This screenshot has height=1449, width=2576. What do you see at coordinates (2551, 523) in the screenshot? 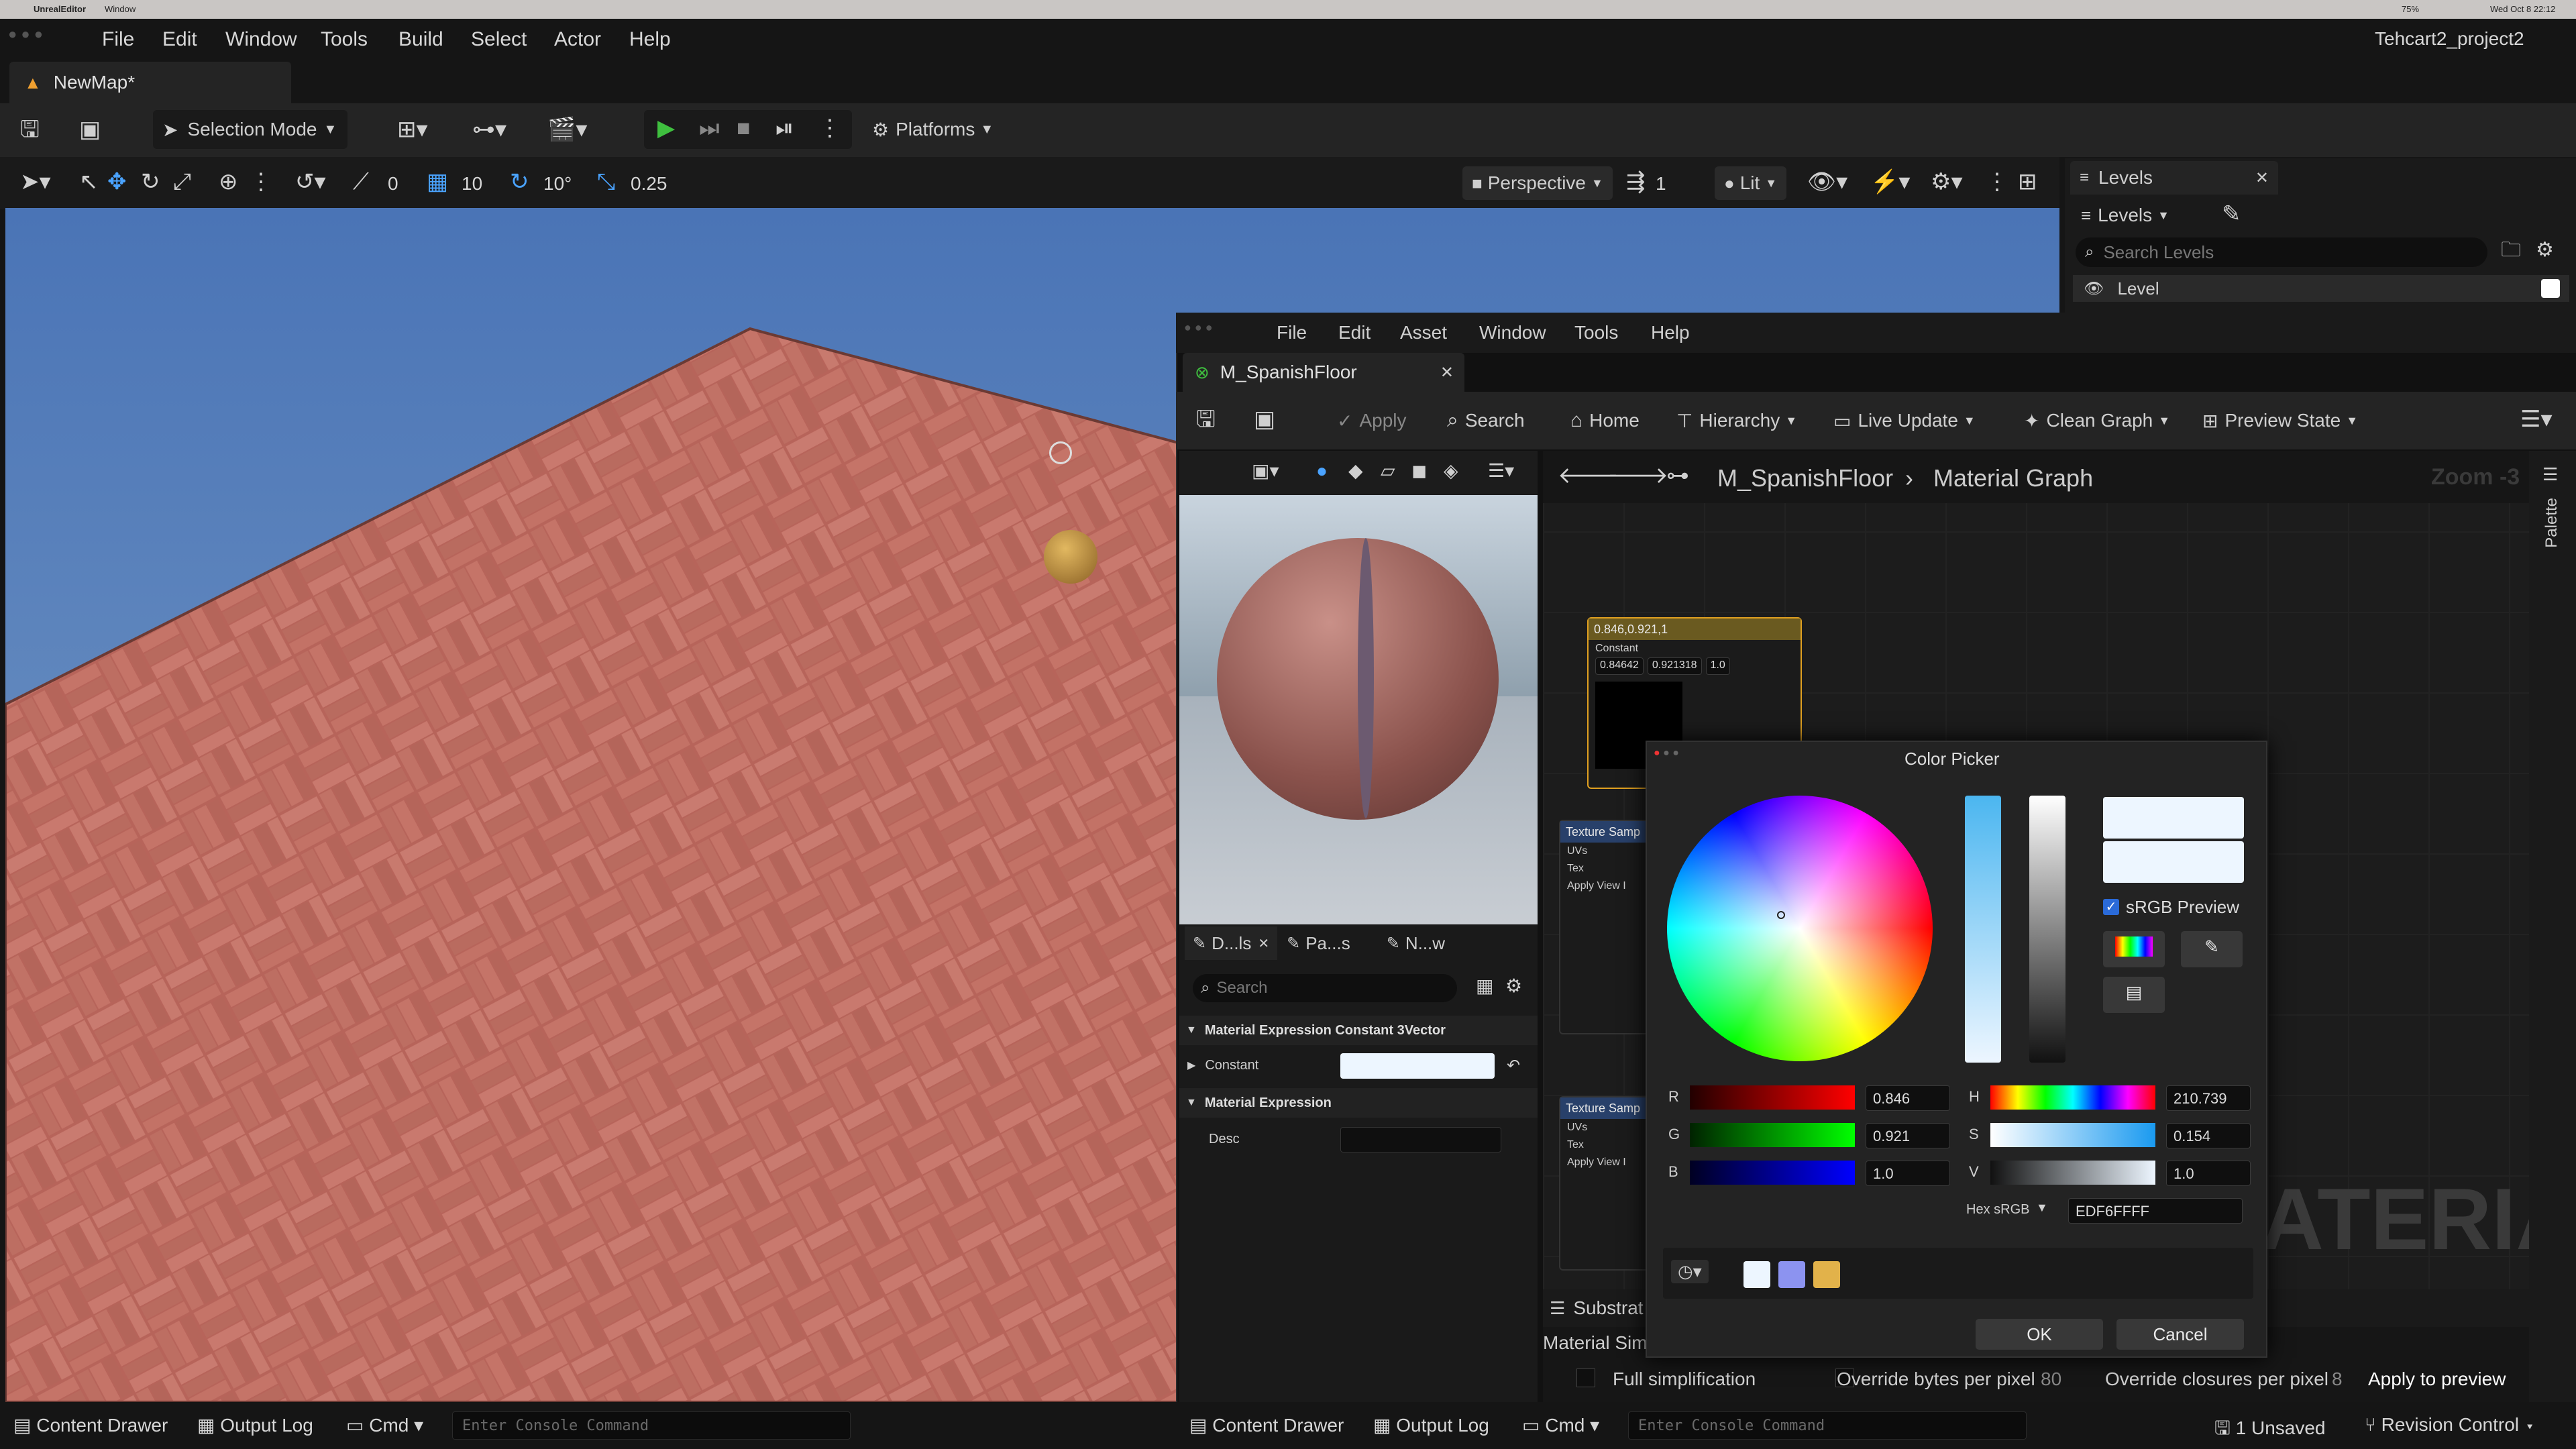
I see `palette-label: Palette` at bounding box center [2551, 523].